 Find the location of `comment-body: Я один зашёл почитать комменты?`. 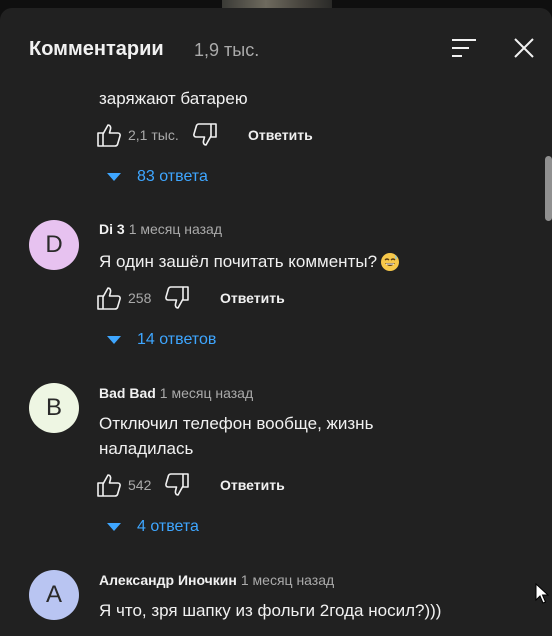

comment-body: Я один зашёл почитать комменты? is located at coordinates (249, 261).